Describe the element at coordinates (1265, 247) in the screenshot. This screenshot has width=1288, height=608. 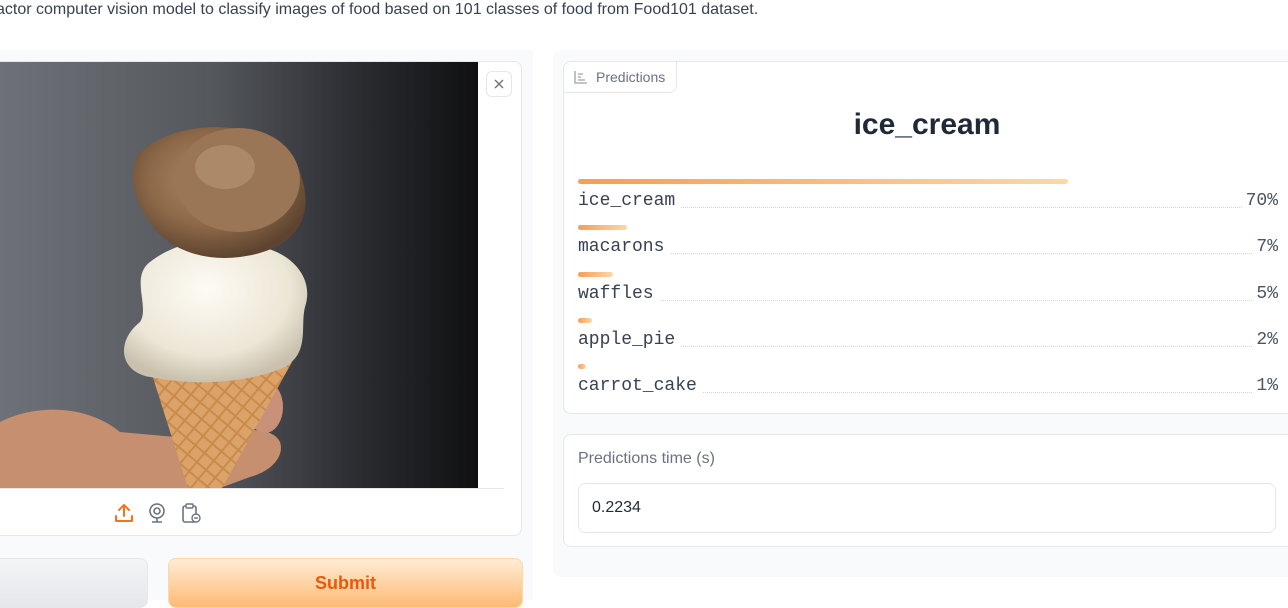
I see `prediction-confidence: 7%` at that location.